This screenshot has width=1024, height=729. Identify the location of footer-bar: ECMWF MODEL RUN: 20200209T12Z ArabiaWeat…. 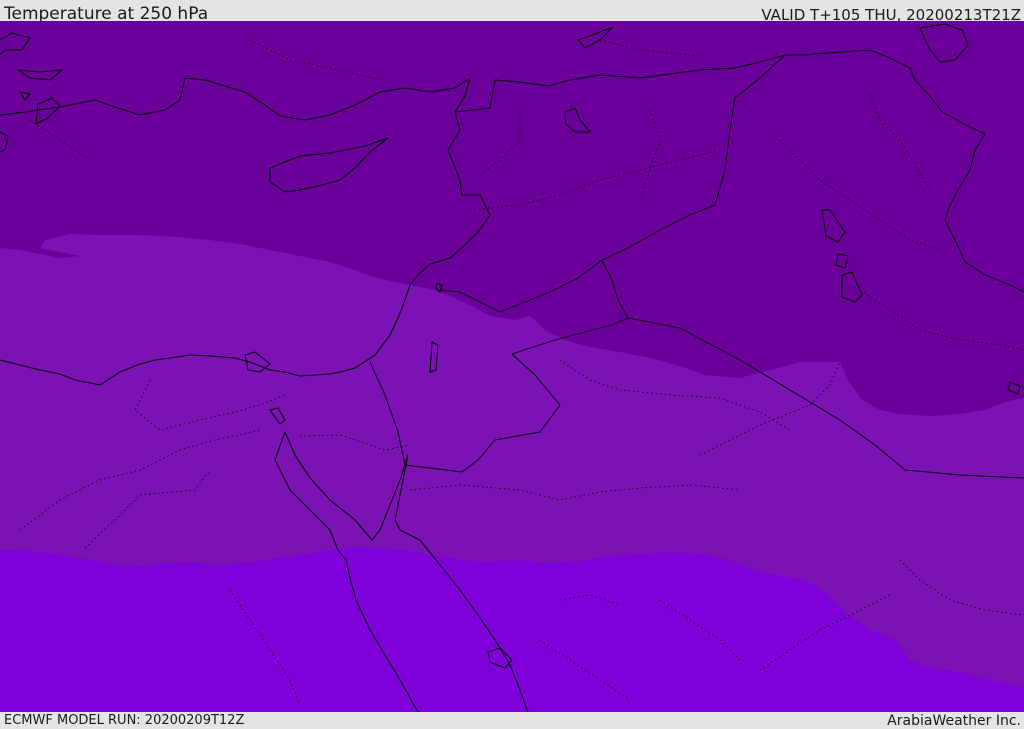
(512, 720).